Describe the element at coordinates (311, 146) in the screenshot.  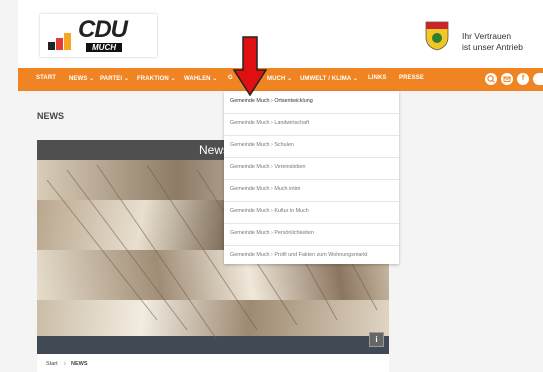
I see `dropdown-item-schulen: Gemeinde Much › Schulen` at that location.